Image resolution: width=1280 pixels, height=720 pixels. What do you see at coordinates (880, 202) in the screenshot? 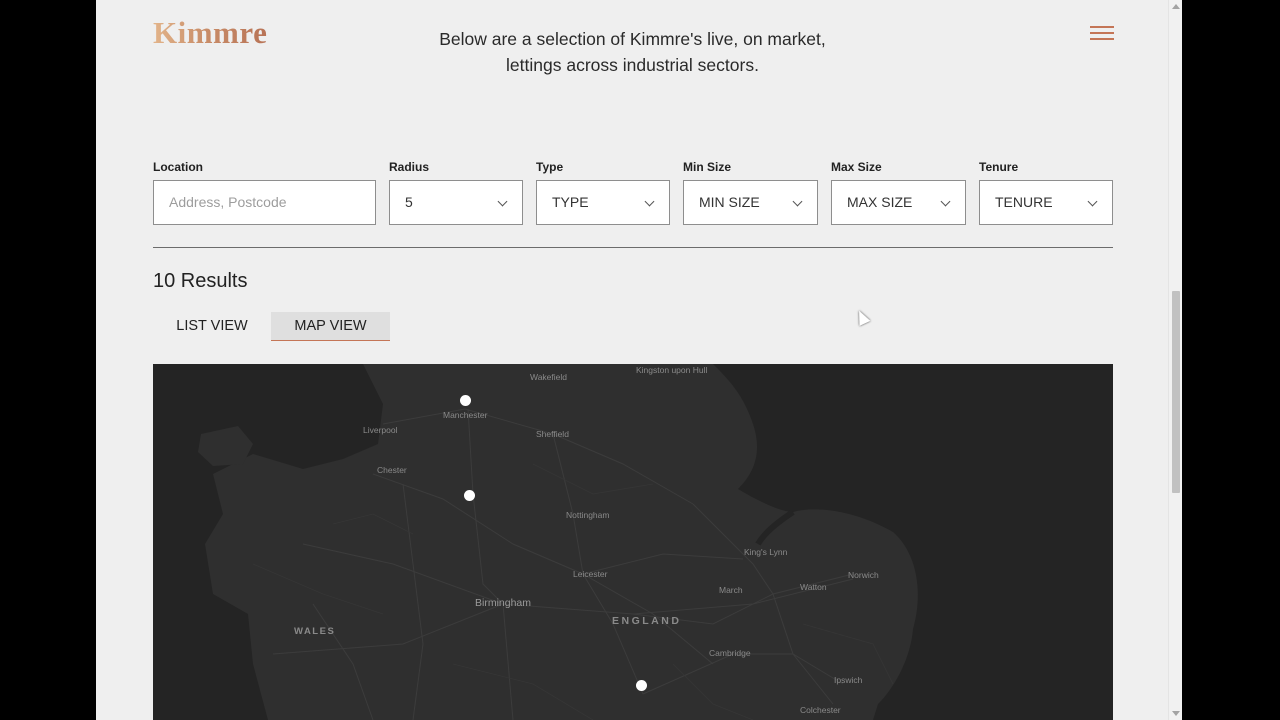
I see `max-size-value: MAX SIZE` at bounding box center [880, 202].